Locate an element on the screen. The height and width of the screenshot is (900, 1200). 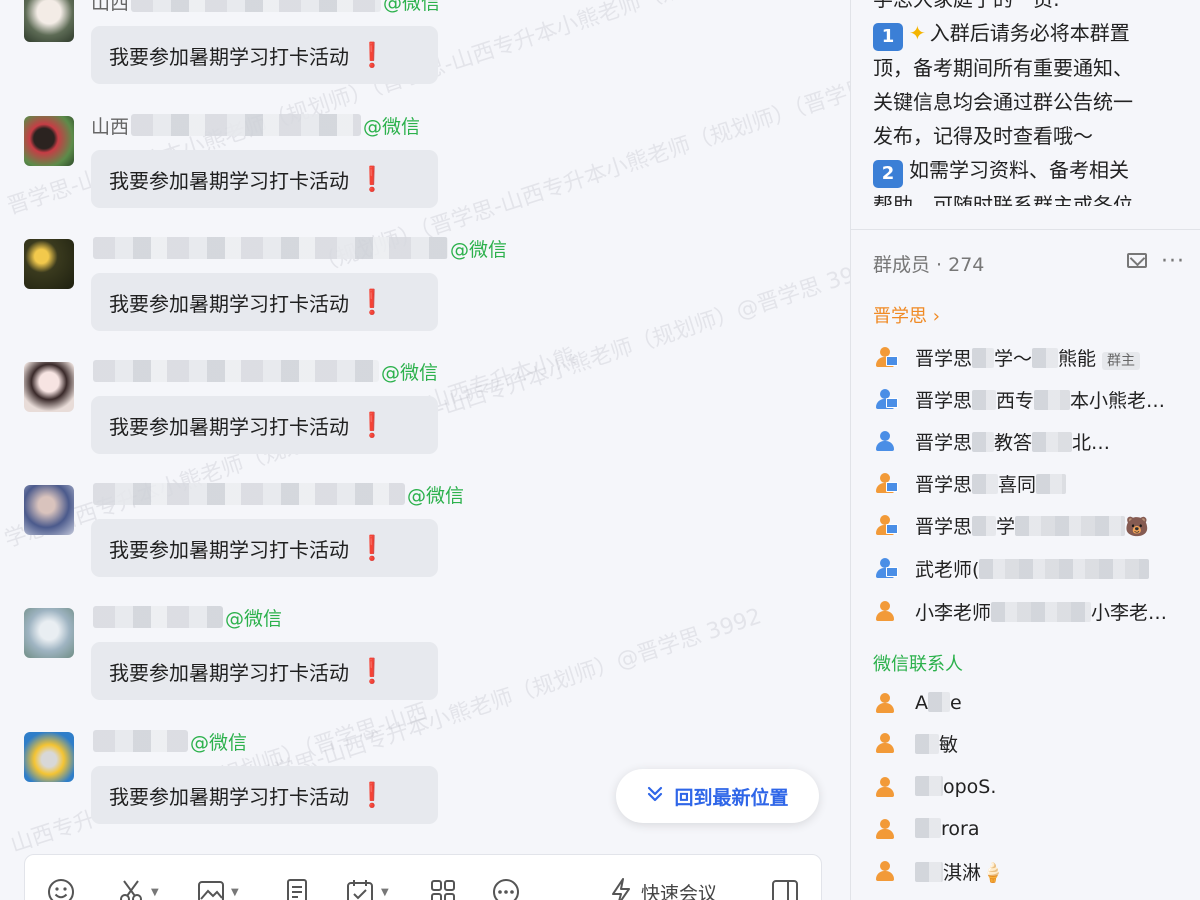
member-item: 晋学思 喜同 is located at coordinates (1033, 483).